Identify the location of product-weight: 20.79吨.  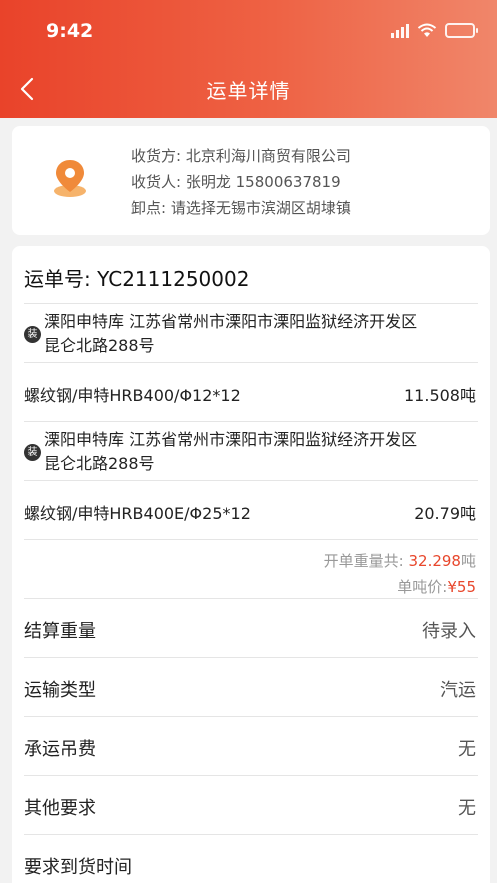
(445, 513).